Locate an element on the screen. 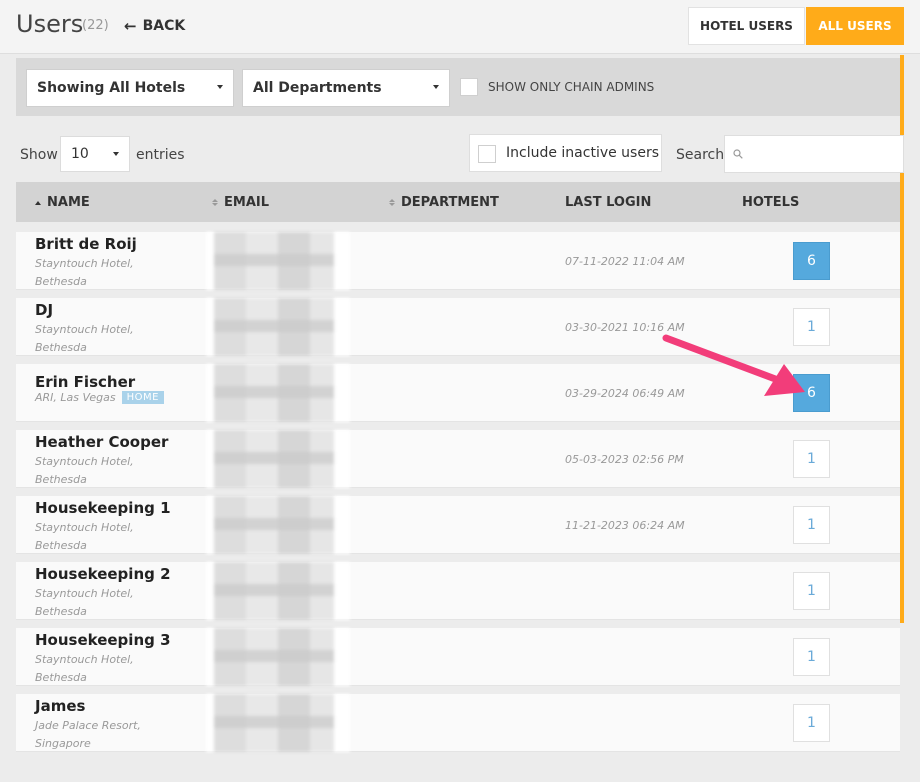 The height and width of the screenshot is (782, 920). department-filter-select: All Departments is located at coordinates (346, 88).